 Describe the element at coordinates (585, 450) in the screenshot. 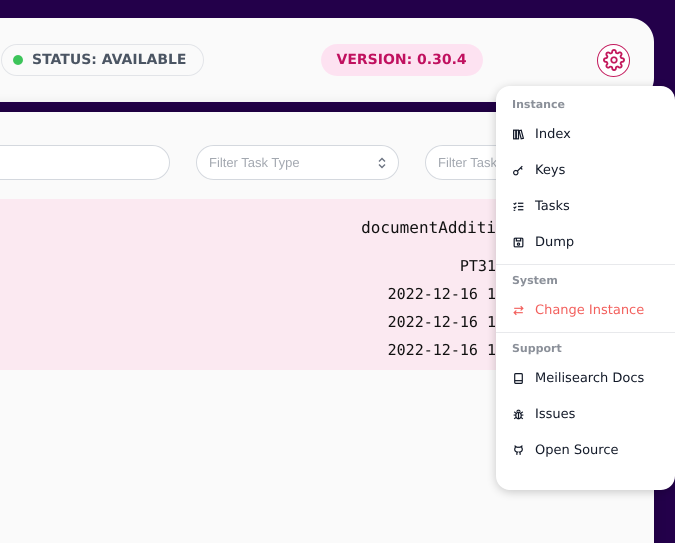

I see `menu-item: Open Source` at that location.